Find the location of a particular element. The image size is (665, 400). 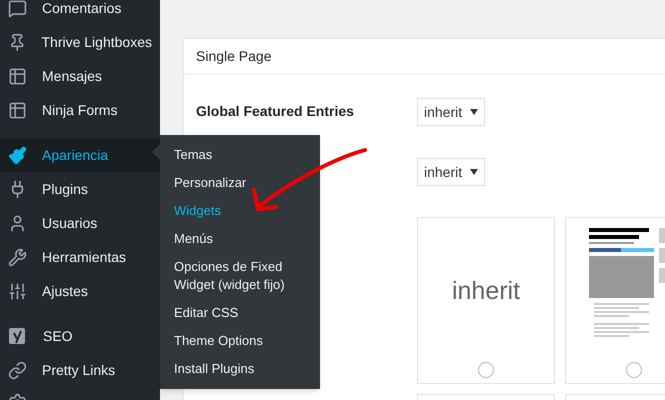

sidebar-item: Ajustes is located at coordinates (80, 291).